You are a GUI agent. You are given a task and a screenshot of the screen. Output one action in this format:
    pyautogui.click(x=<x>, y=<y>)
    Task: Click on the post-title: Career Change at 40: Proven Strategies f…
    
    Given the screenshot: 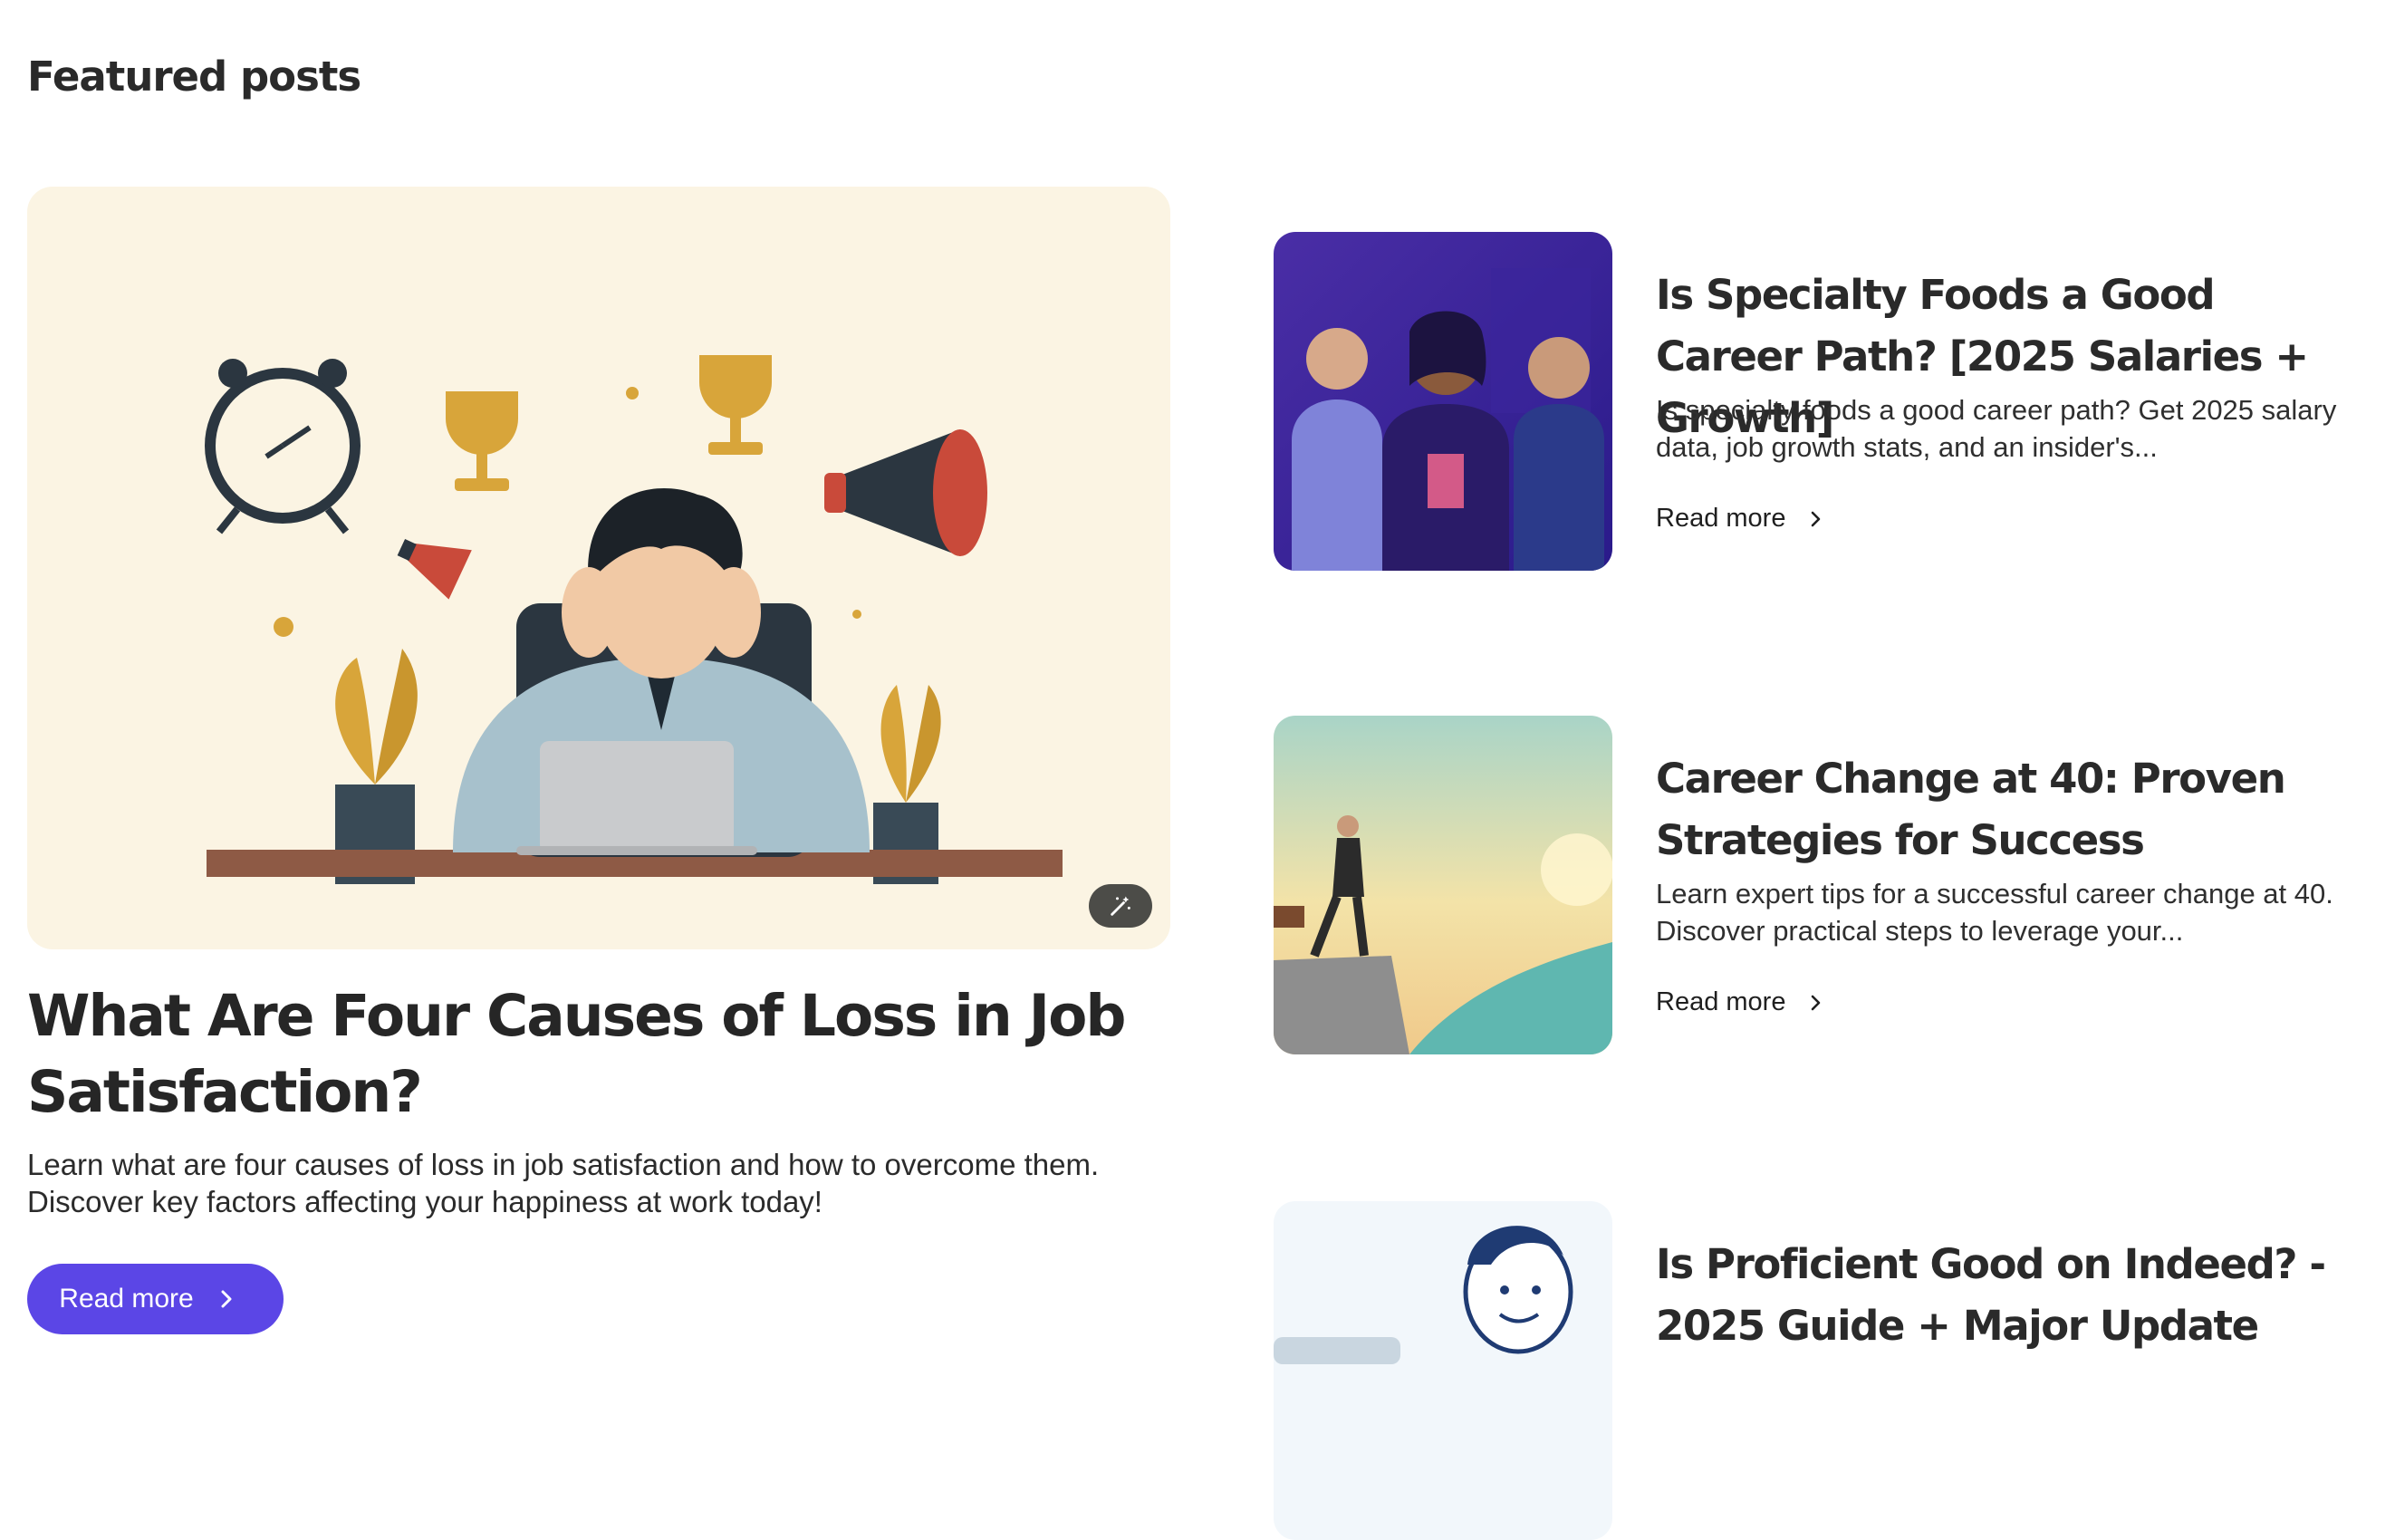 What is the action you would take?
    pyautogui.click(x=2013, y=809)
    